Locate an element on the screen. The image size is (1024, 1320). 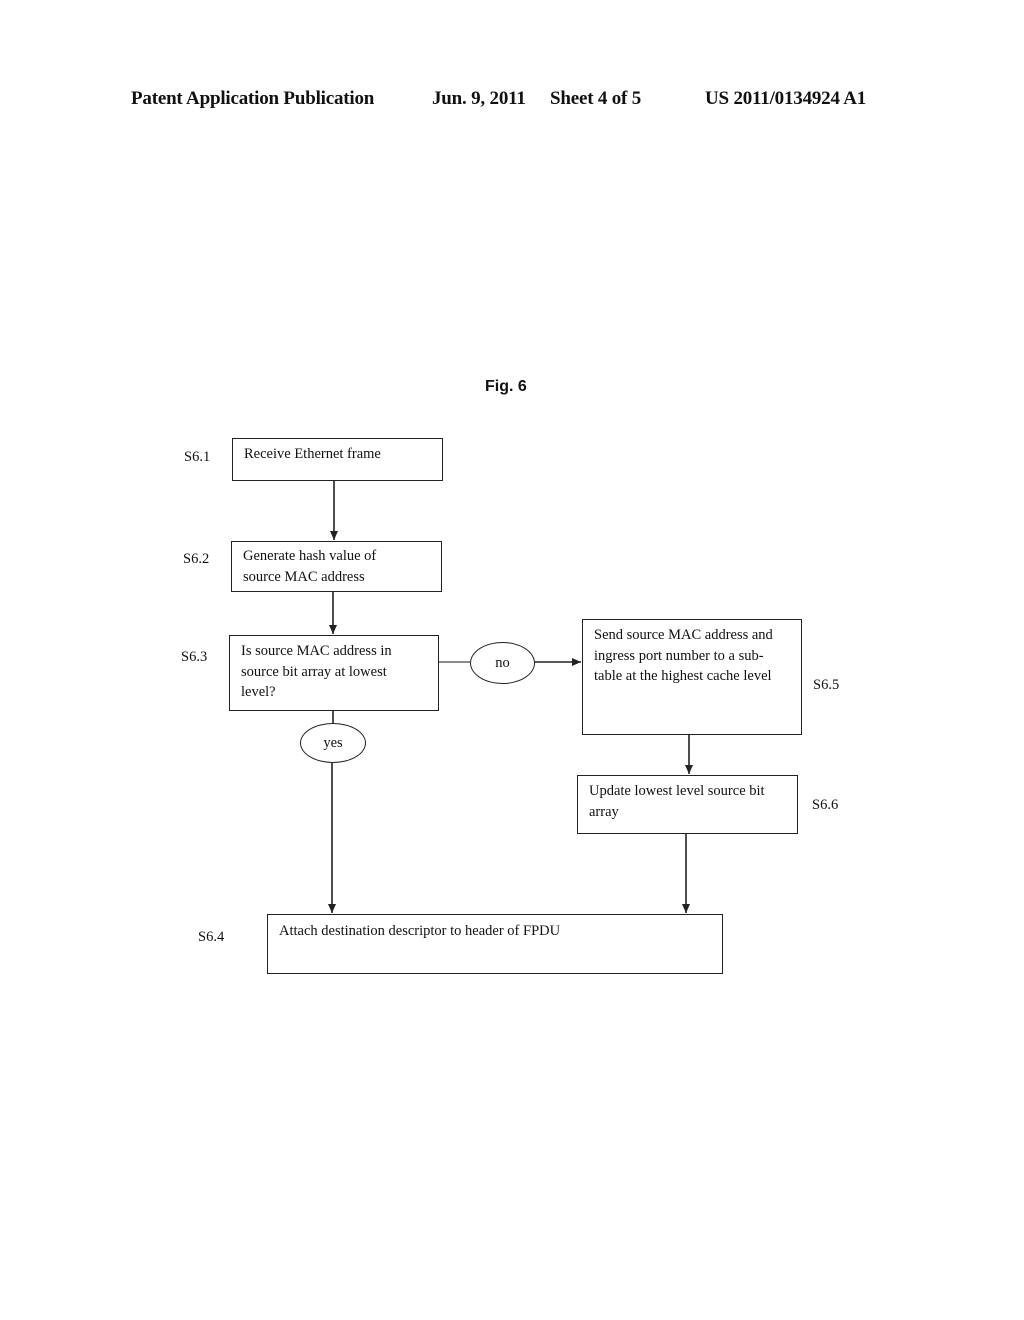
decision-yes-oval: yes is located at coordinates (333, 743).